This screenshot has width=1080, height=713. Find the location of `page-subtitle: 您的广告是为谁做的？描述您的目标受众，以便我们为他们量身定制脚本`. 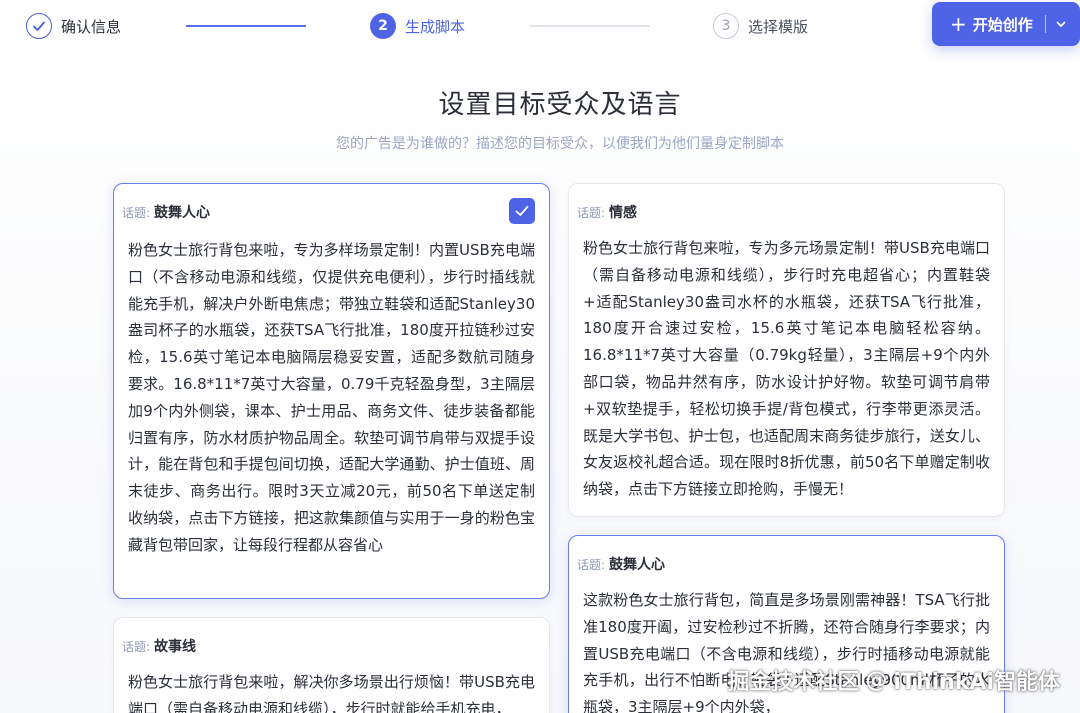

page-subtitle: 您的广告是为谁做的？描述您的目标受众，以便我们为他们量身定制脚本 is located at coordinates (560, 144).